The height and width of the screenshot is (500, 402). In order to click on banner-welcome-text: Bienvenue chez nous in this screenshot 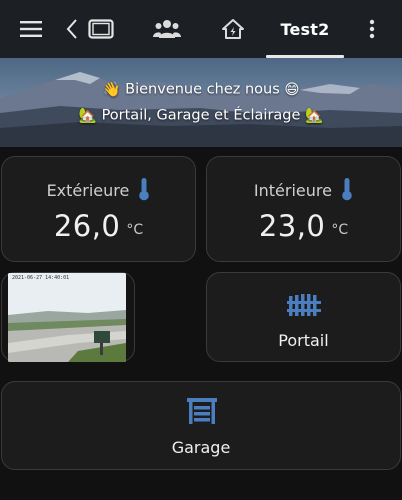, I will do `click(202, 89)`.